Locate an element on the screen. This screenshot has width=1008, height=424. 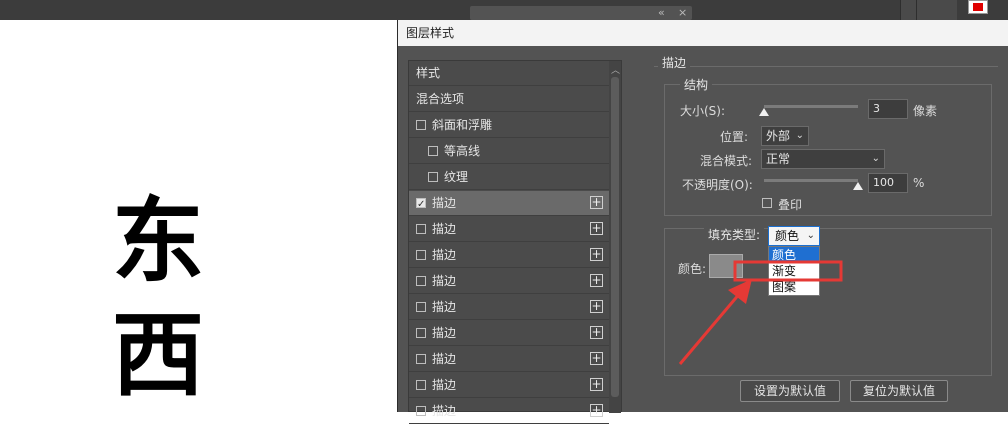
style-list-item: 混合选项 is located at coordinates (509, 99).